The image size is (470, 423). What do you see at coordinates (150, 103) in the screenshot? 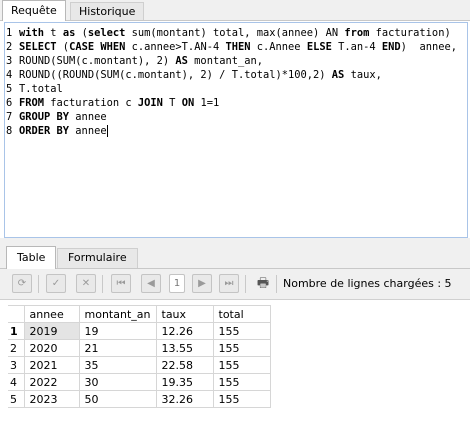
I see `sql-keyword: JOIN` at bounding box center [150, 103].